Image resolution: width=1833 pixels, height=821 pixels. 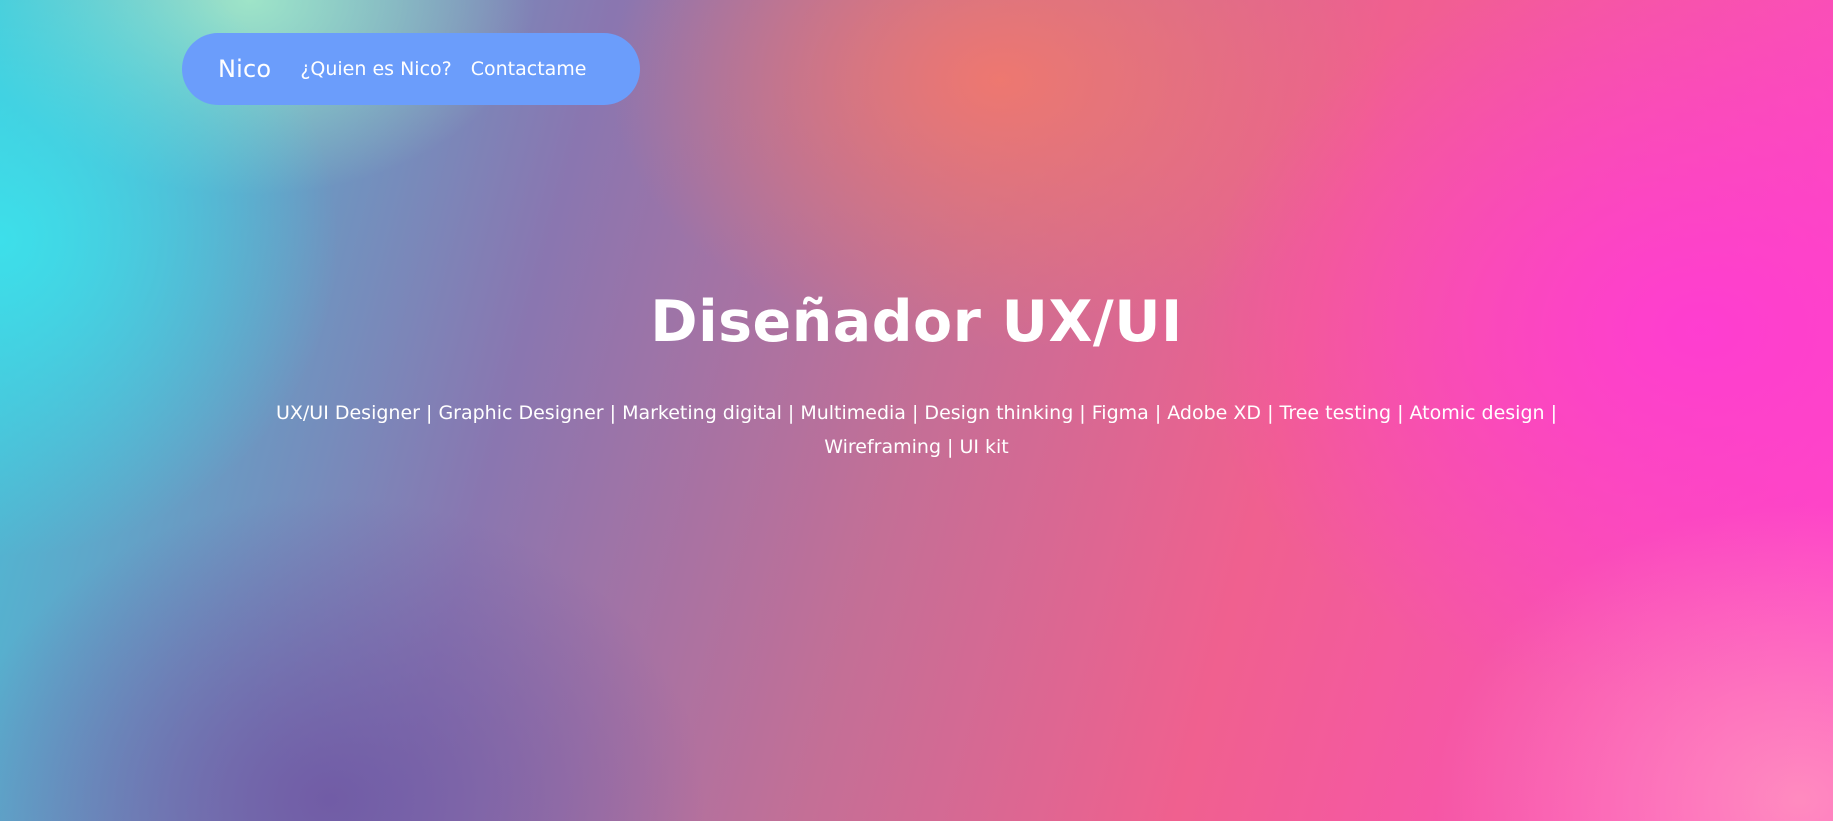 What do you see at coordinates (244, 69) in the screenshot?
I see `brand-logo-link: Nico` at bounding box center [244, 69].